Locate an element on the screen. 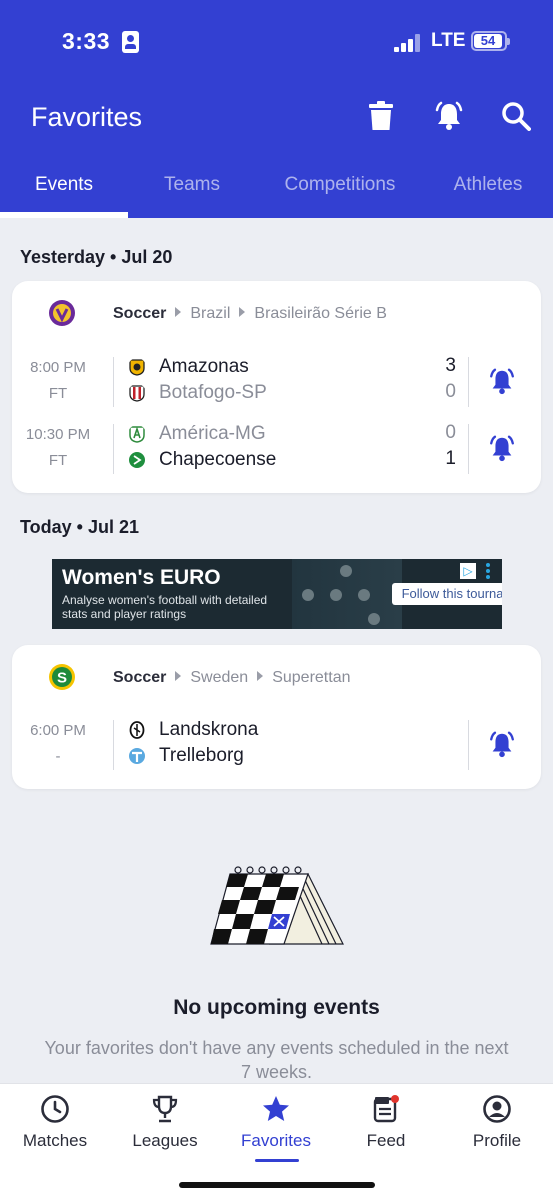 The width and height of the screenshot is (553, 1200). date-header-today: Today • Jul 21 is located at coordinates (80, 527).